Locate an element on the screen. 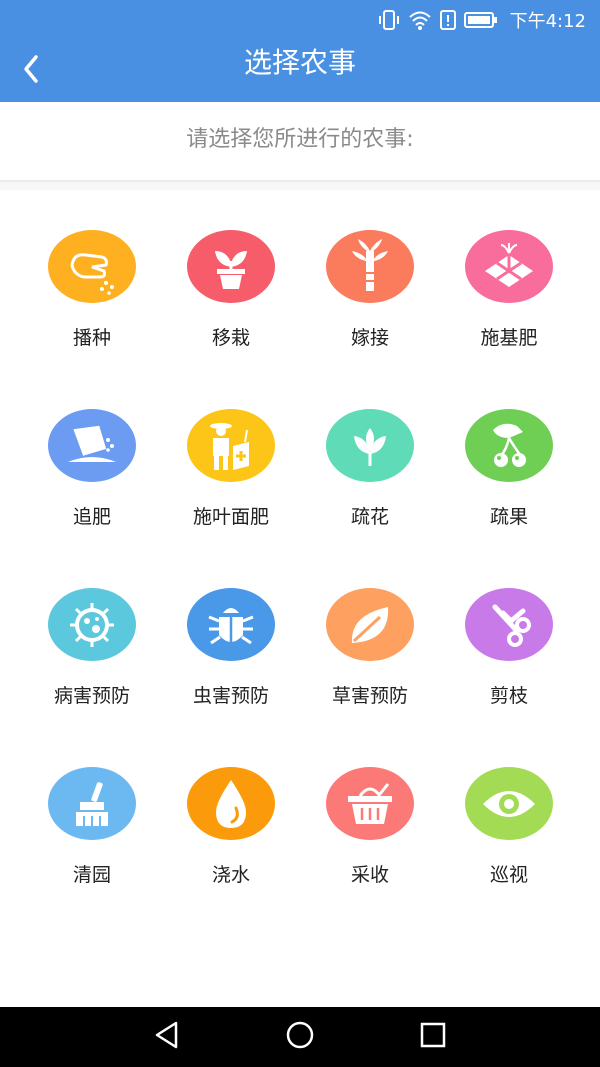 The height and width of the screenshot is (1067, 600). task-base-fertilizer: 施基肥 is located at coordinates (509, 270).